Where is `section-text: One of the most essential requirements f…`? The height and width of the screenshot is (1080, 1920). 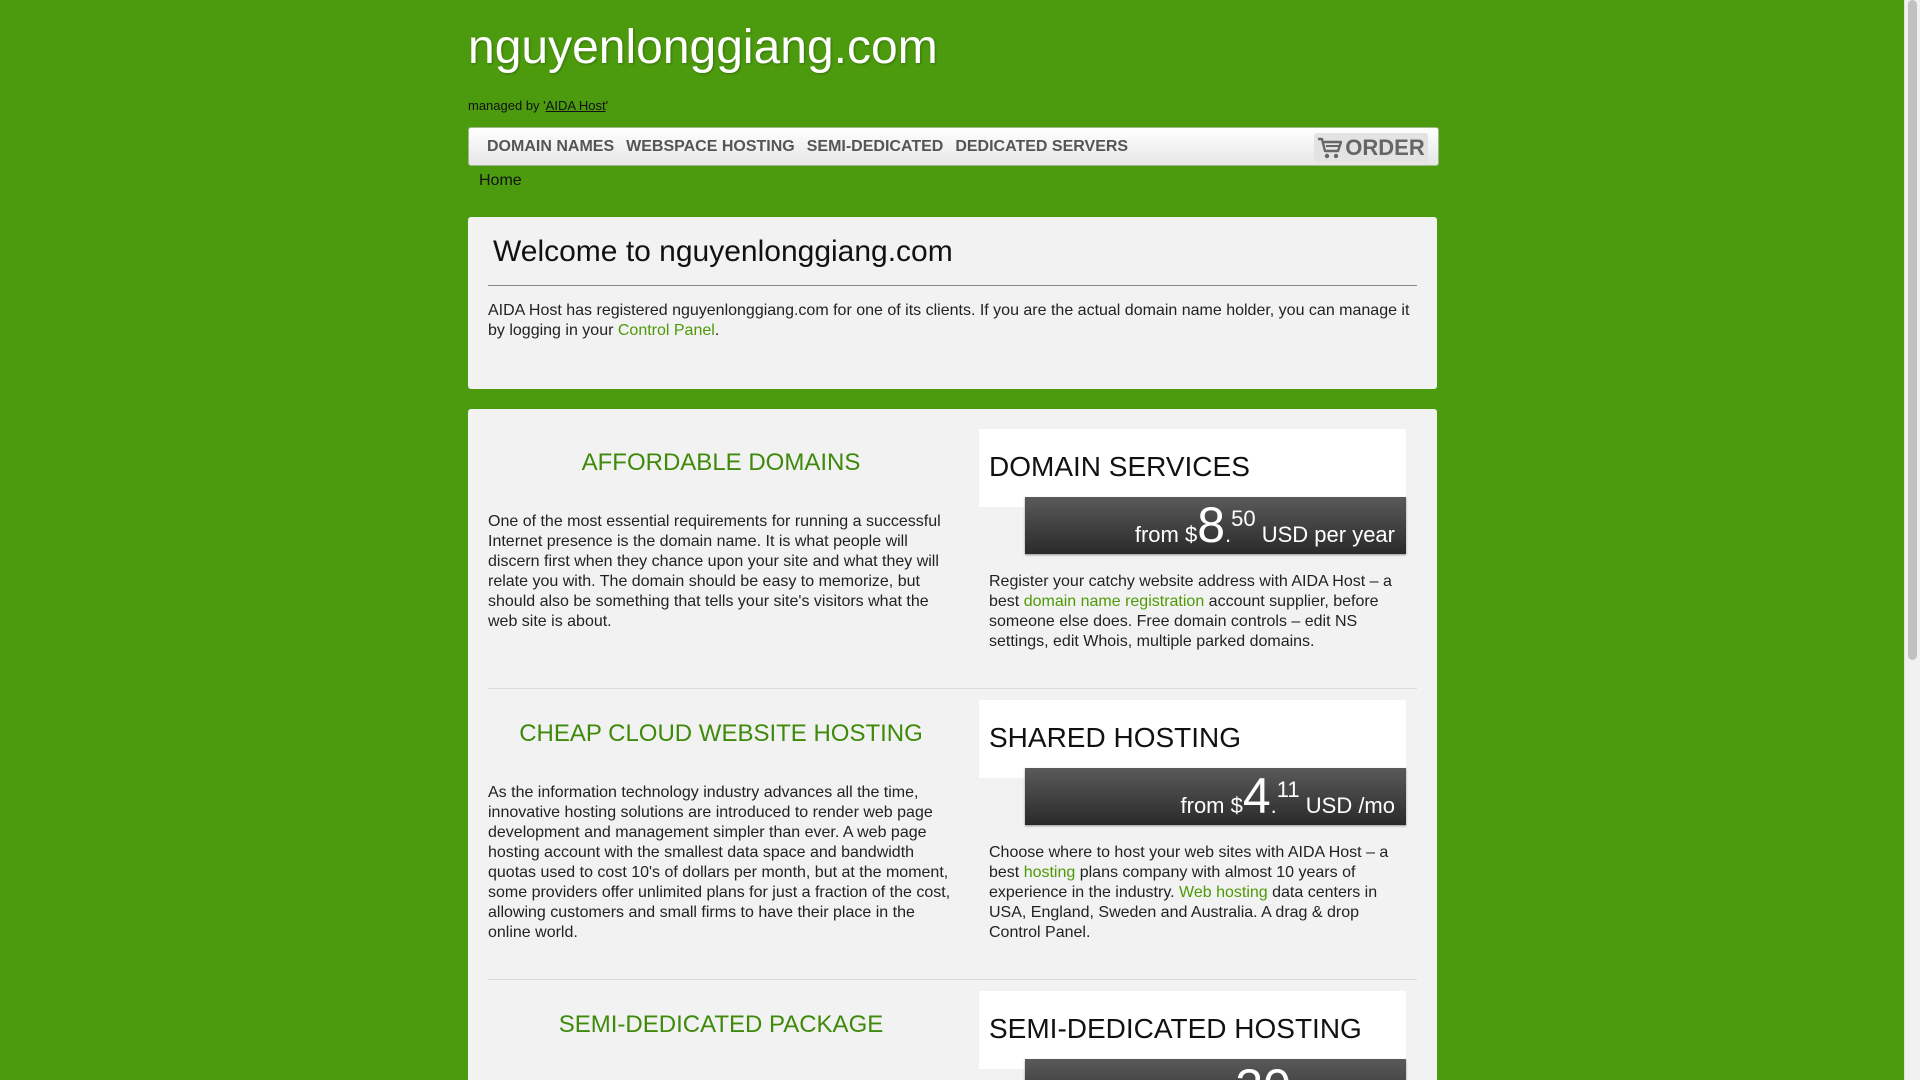 section-text: One of the most essential requirements f… is located at coordinates (714, 571).